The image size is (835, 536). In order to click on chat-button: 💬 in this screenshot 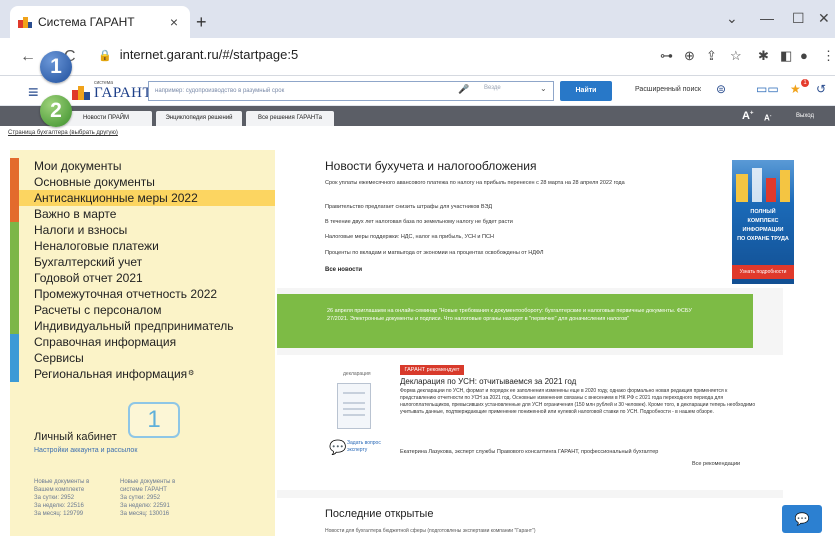, I will do `click(802, 519)`.